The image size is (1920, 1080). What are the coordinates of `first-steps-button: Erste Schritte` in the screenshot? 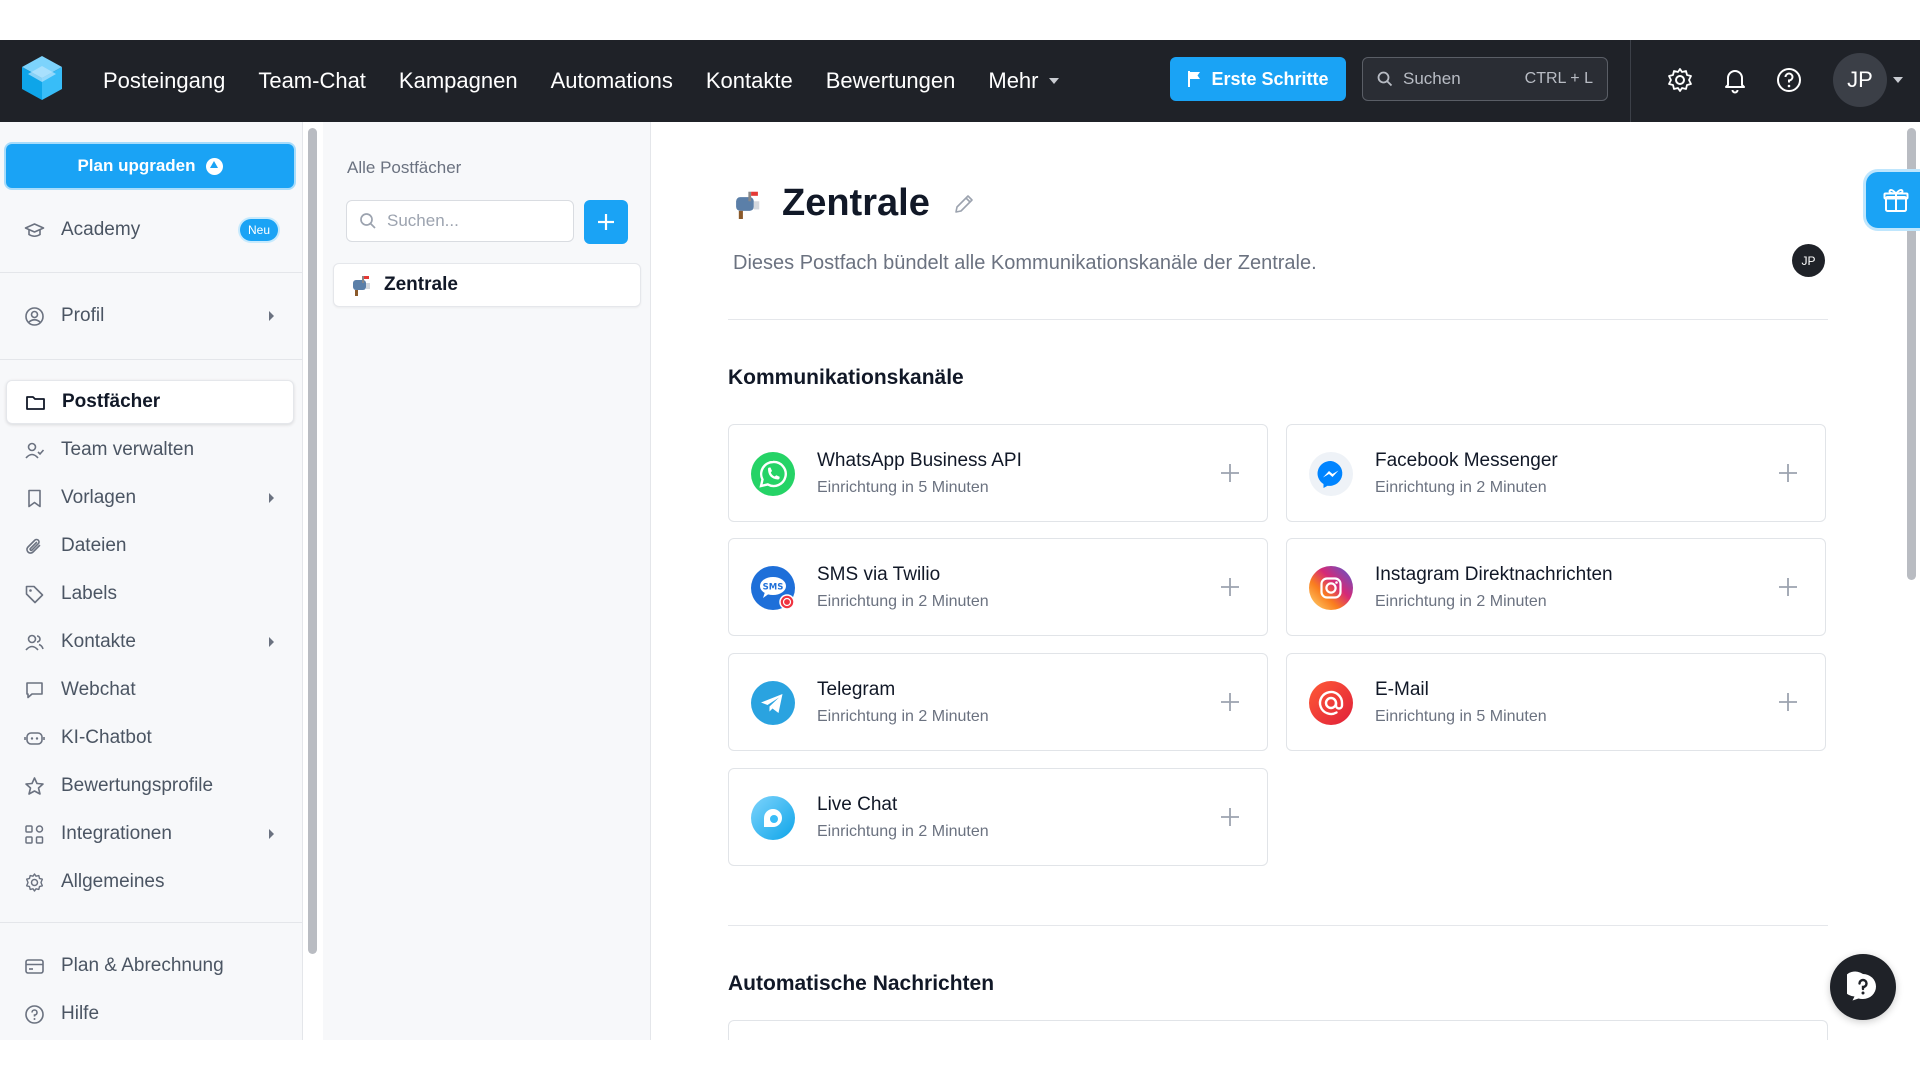 It's located at (1258, 79).